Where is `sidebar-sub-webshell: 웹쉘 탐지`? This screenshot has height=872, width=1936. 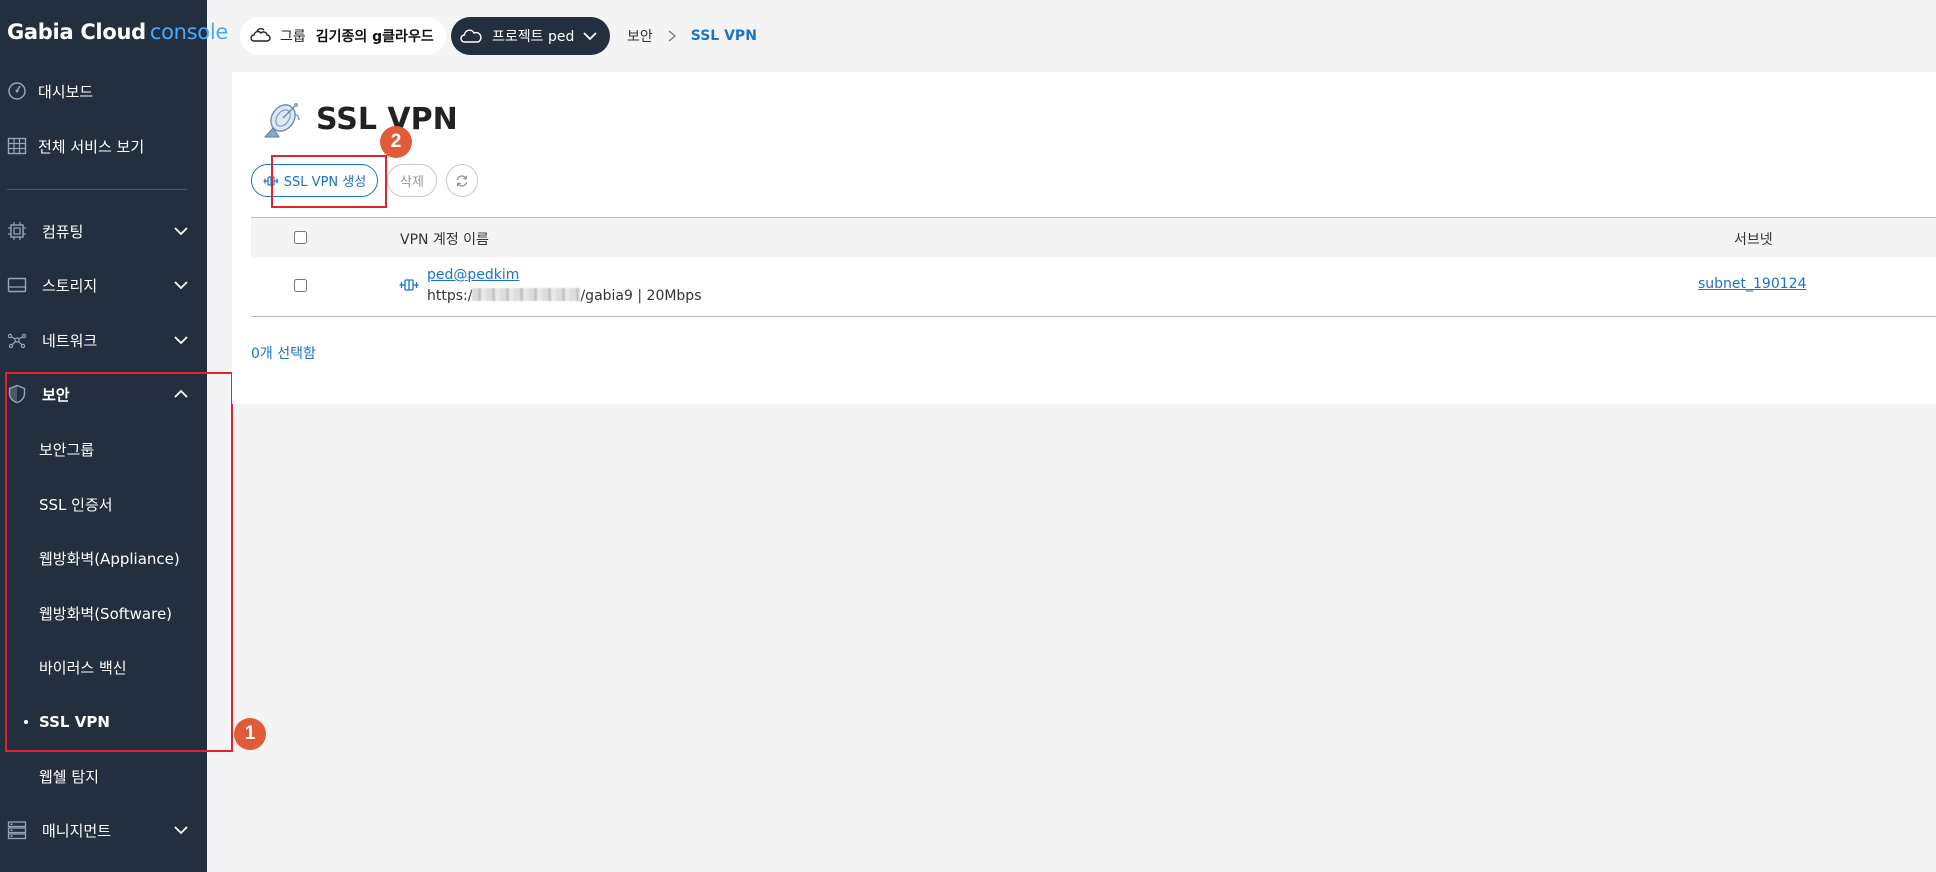 sidebar-sub-webshell: 웹쉘 탐지 is located at coordinates (103, 776).